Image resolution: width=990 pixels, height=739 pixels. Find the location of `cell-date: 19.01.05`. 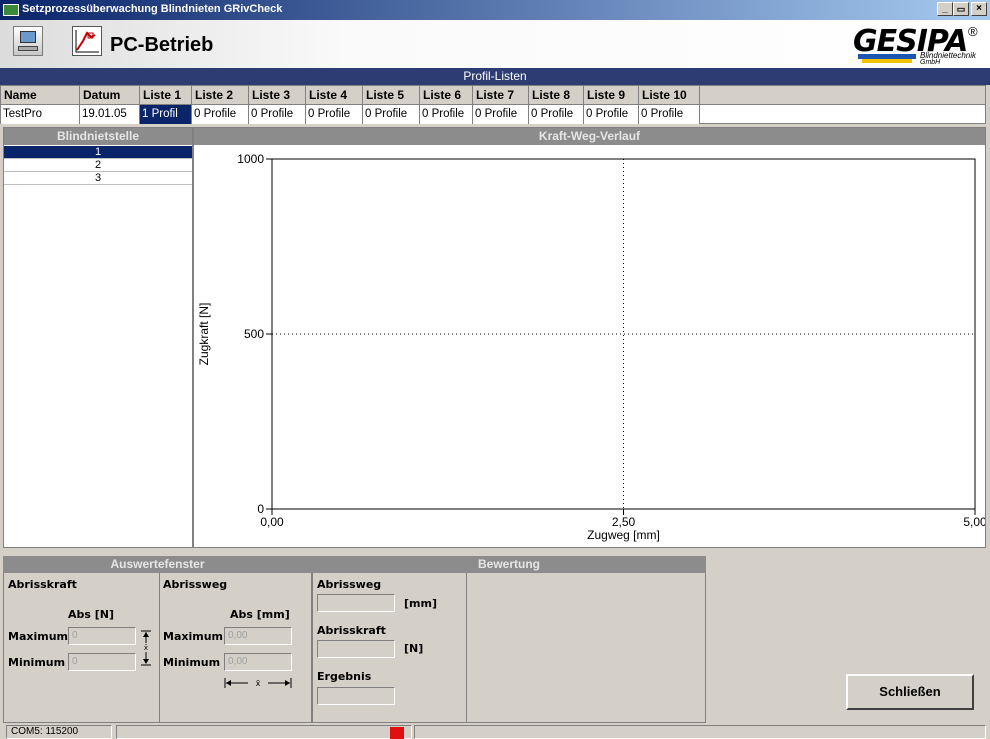

cell-date: 19.01.05 is located at coordinates (110, 114).